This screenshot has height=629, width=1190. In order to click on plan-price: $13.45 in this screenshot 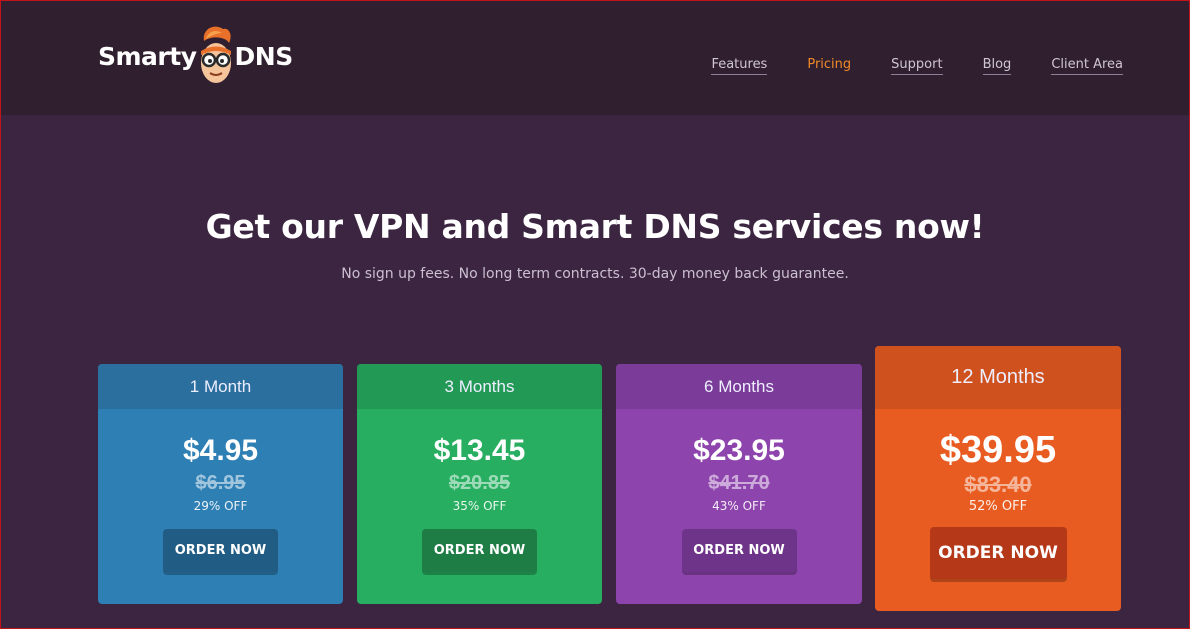, I will do `click(479, 450)`.